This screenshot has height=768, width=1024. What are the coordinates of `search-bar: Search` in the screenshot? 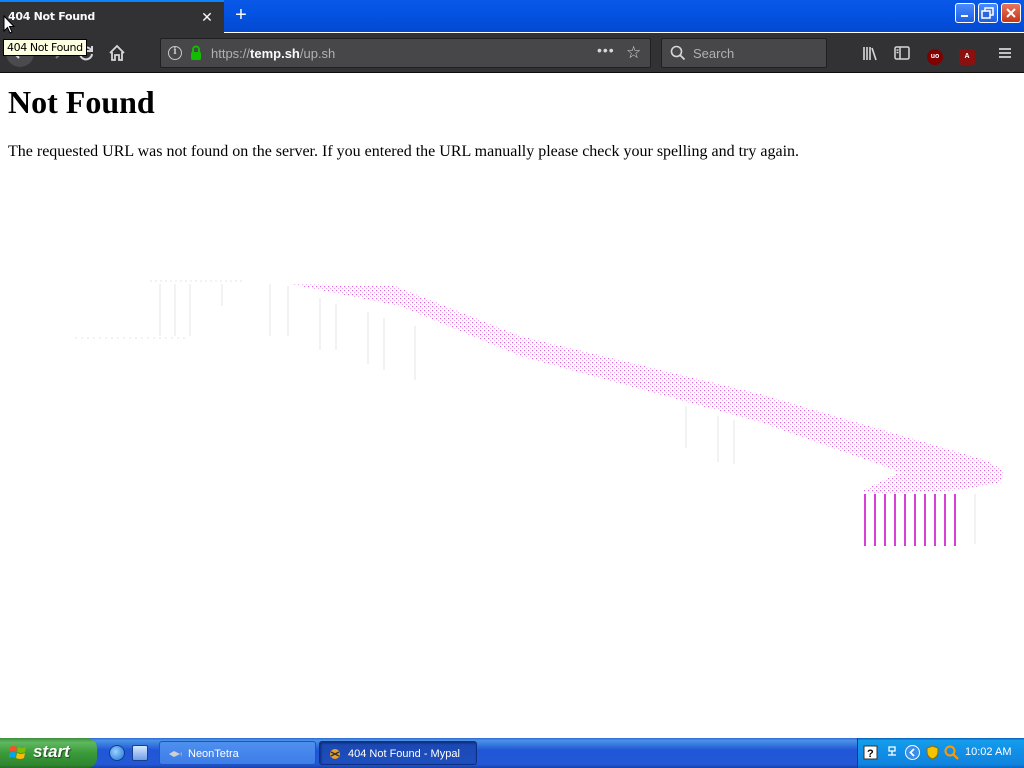 It's located at (744, 53).